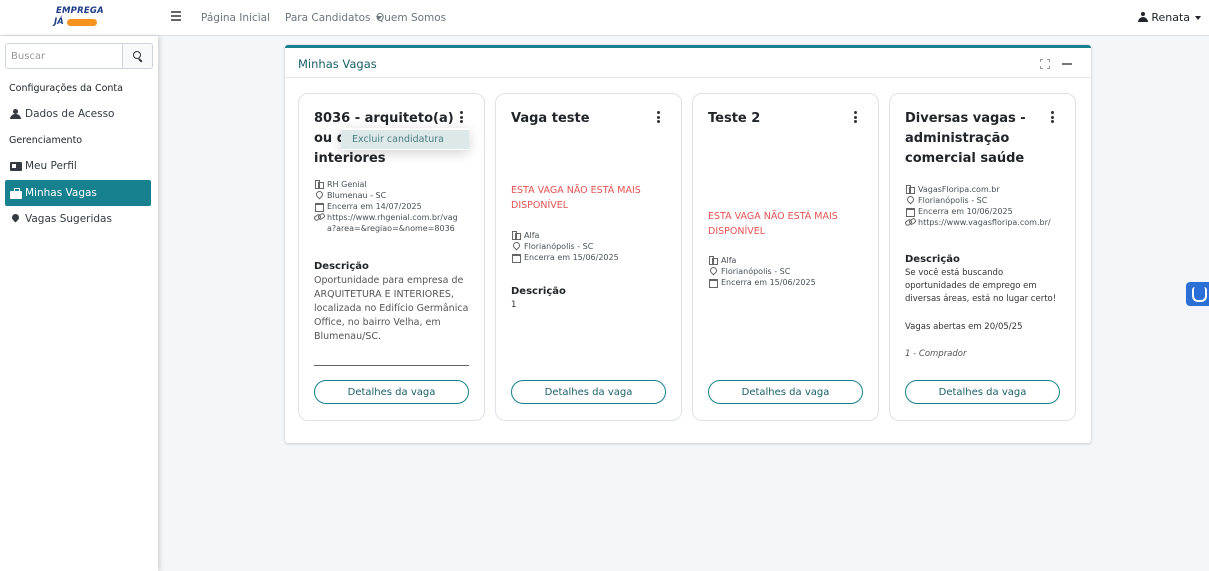  Describe the element at coordinates (350, 158) in the screenshot. I see `job-title-line: interiores` at that location.